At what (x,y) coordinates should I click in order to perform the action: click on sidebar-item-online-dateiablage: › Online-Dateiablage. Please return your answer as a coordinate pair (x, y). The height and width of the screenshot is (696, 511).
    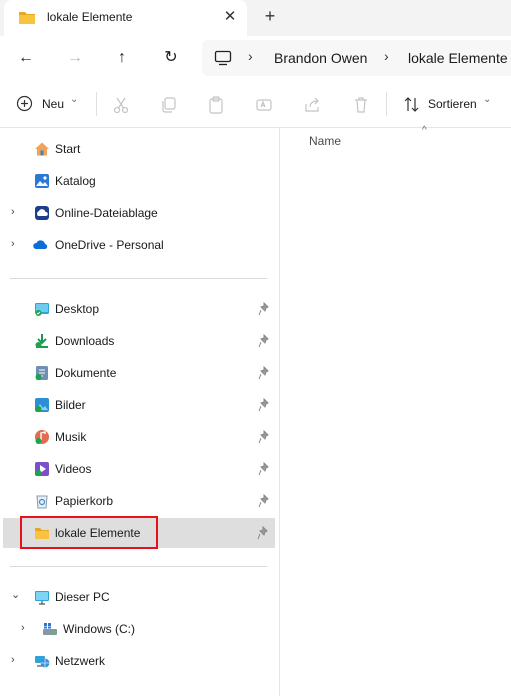
    Looking at the image, I should click on (138, 213).